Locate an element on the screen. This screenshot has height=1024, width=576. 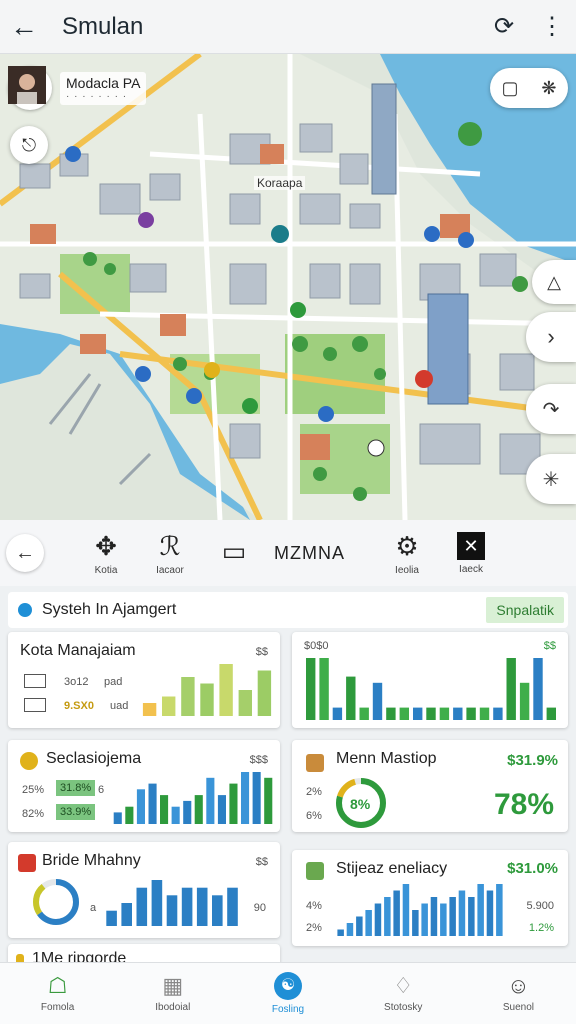
tool-screen: ▭ is located at coordinates (234, 553).